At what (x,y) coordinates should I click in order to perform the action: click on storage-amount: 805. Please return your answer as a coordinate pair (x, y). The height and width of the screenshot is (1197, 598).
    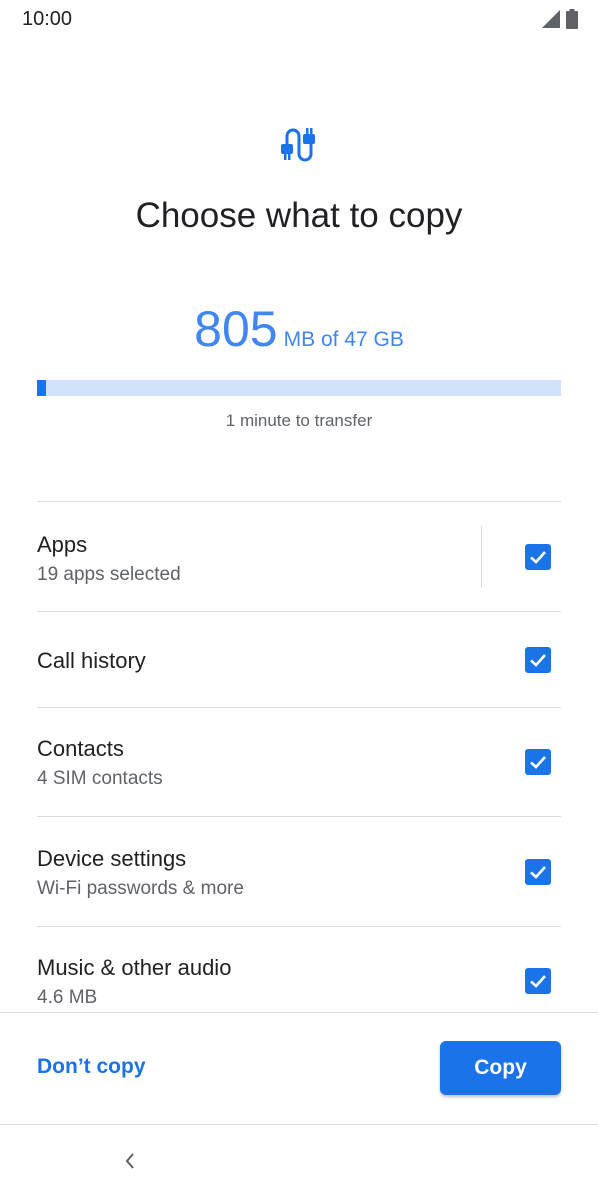
    Looking at the image, I should click on (236, 329).